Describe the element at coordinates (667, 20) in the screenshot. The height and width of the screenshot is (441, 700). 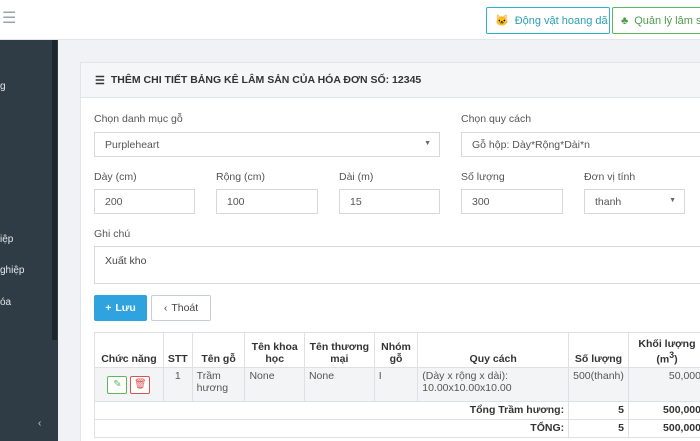
I see `forest-products-button-label: Quản lý lâm sả` at that location.